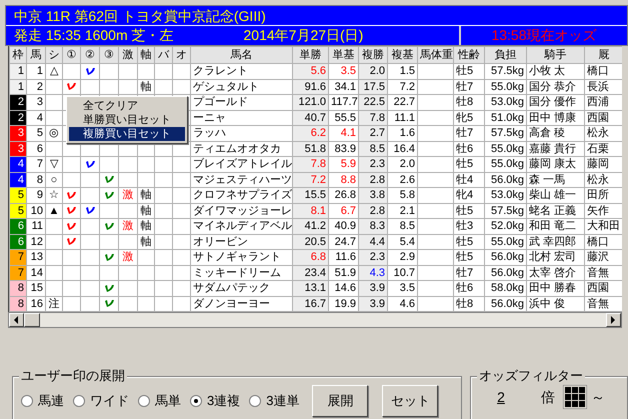  What do you see at coordinates (345, 148) in the screenshot?
I see `odds-value: 83.9` at bounding box center [345, 148].